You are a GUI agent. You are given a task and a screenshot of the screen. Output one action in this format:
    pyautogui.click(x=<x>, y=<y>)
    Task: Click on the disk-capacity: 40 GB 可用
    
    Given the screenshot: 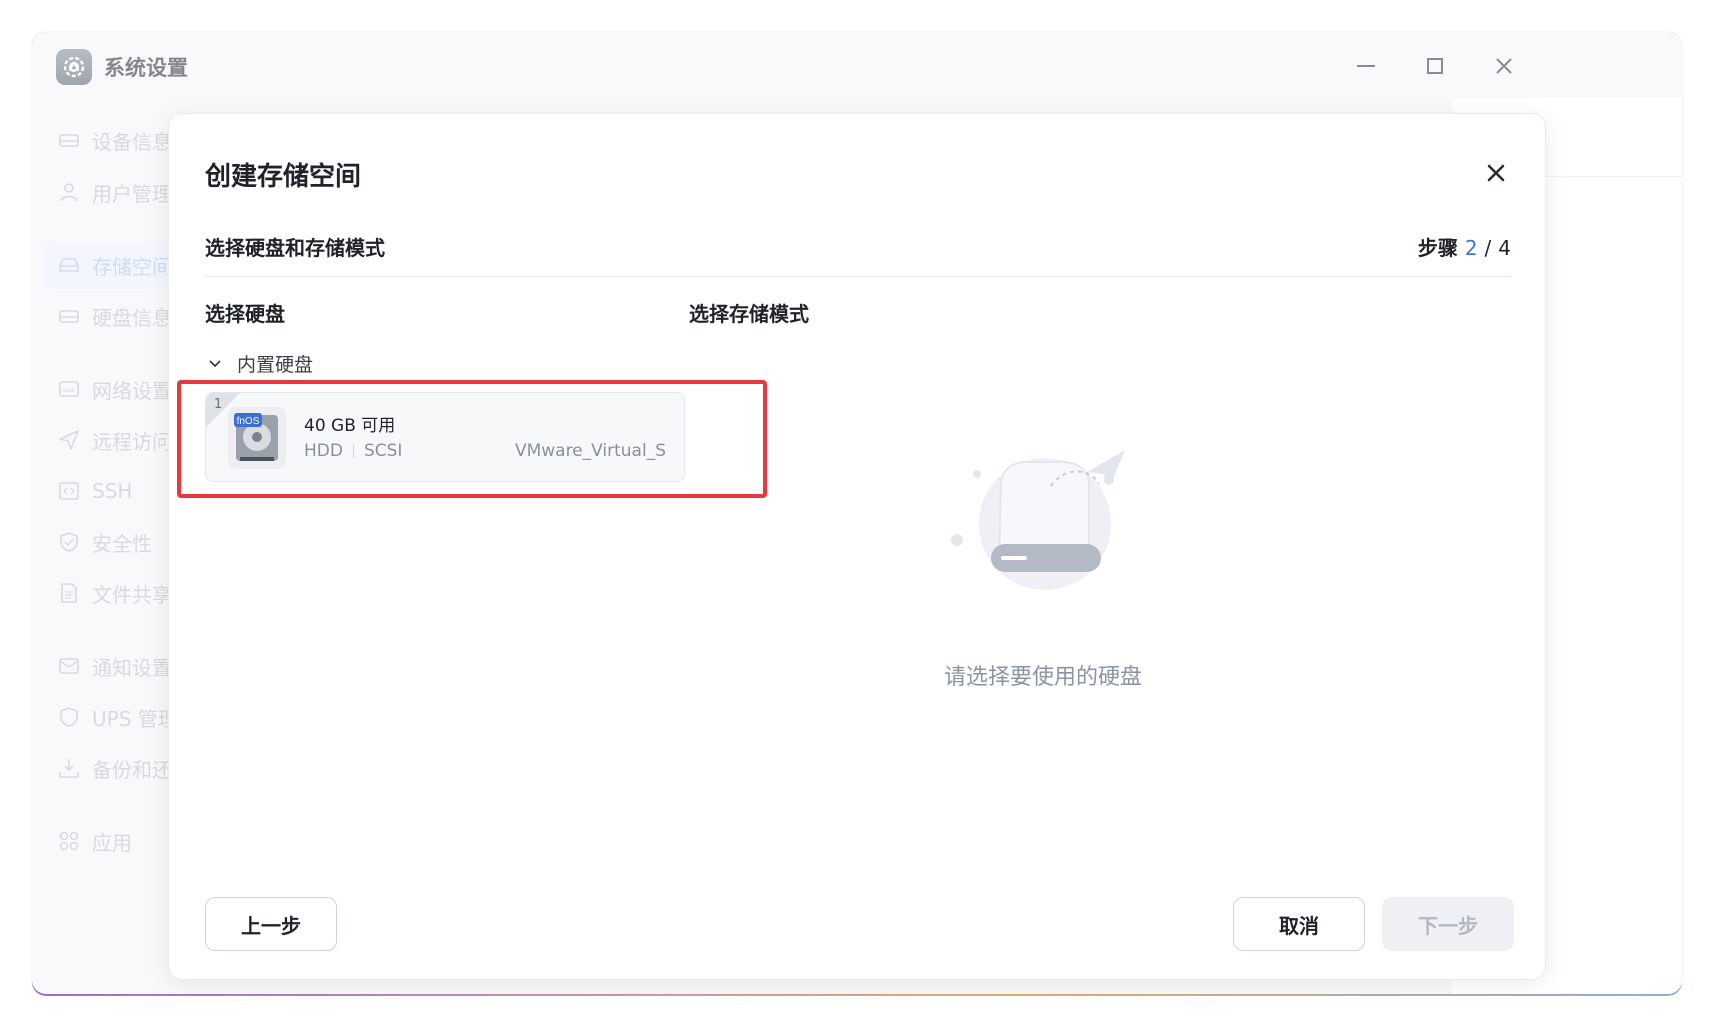 What is the action you would take?
    pyautogui.click(x=350, y=426)
    